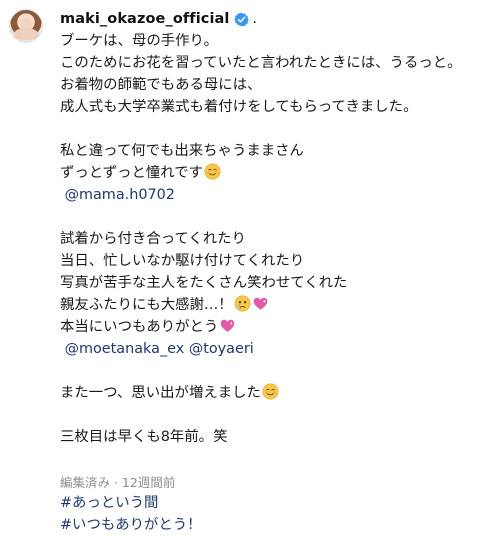 The image size is (492, 536). Describe the element at coordinates (272, 503) in the screenshot. I see `caption-line-22: #あっという間` at that location.